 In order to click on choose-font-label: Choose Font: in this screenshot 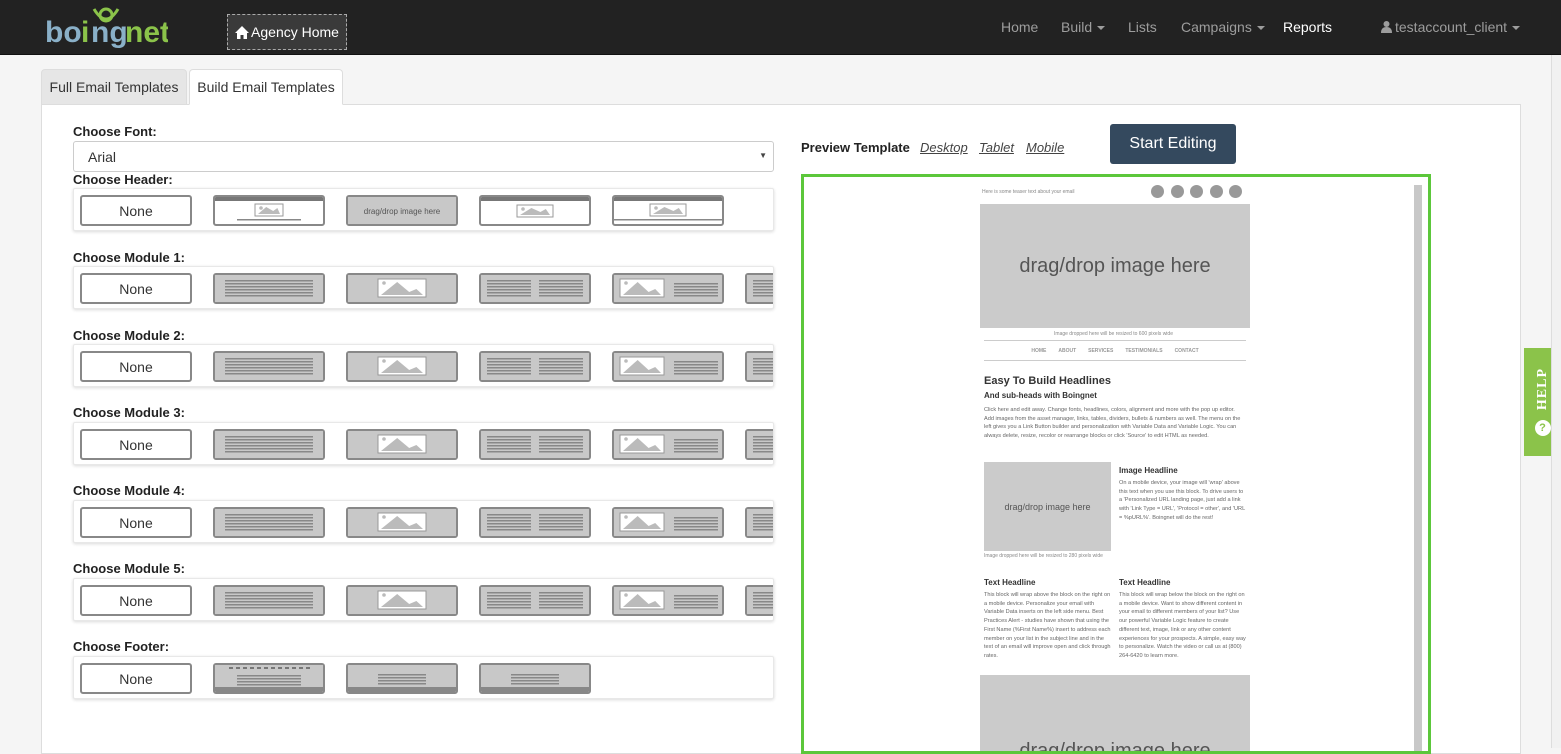, I will do `click(115, 131)`.